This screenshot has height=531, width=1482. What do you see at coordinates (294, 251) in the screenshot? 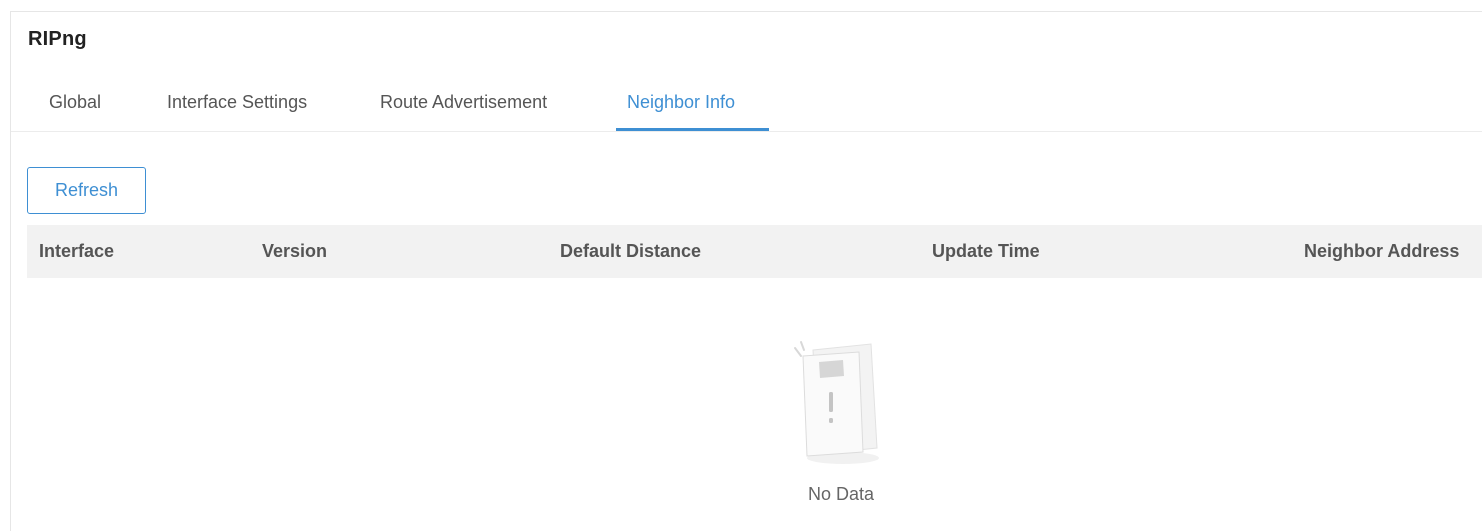
I see `column-header-version: Version` at bounding box center [294, 251].